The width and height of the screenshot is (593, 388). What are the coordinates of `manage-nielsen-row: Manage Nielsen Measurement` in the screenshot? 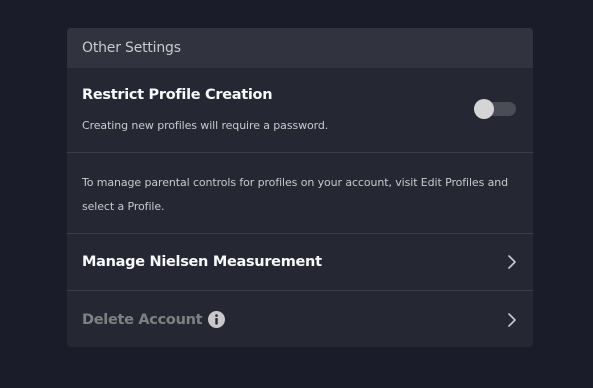 It's located at (300, 262).